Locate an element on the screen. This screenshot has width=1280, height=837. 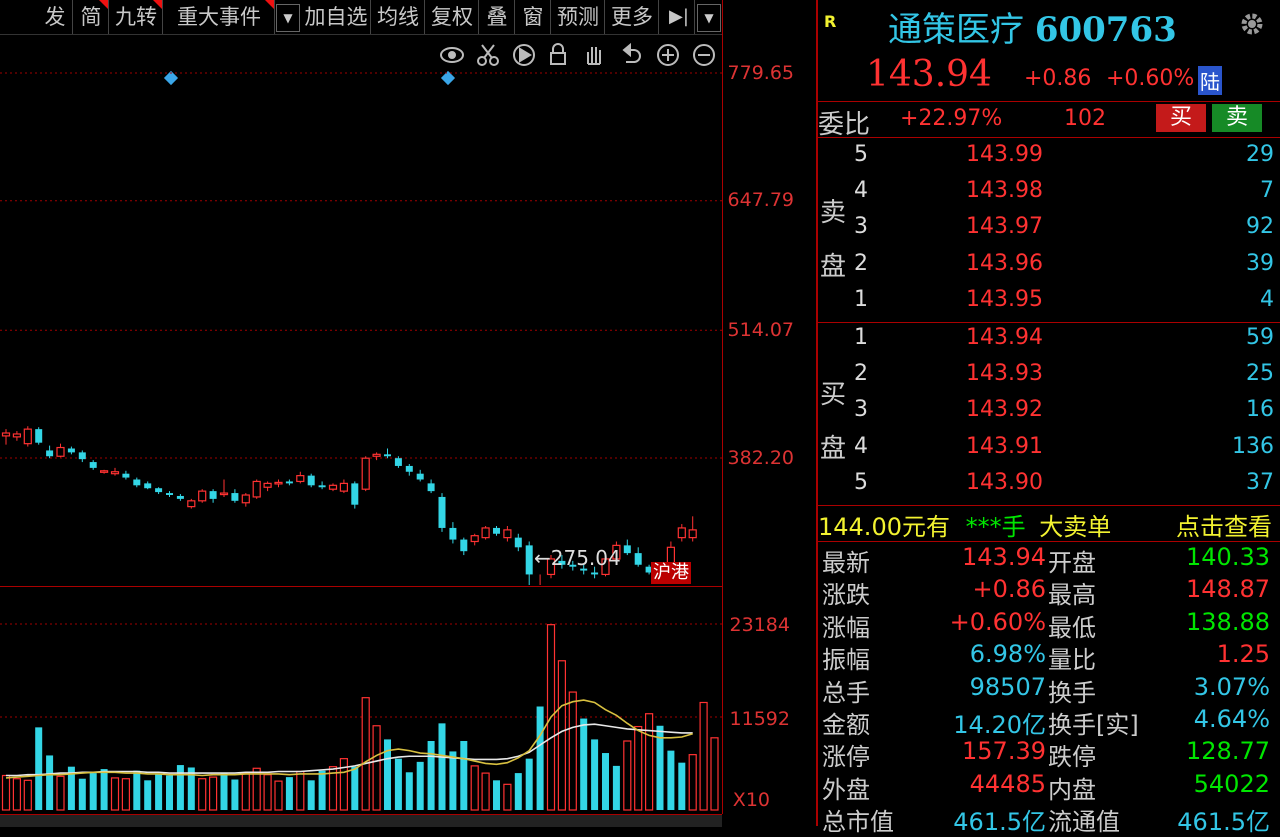
order-qty: 29 is located at coordinates (1260, 154).